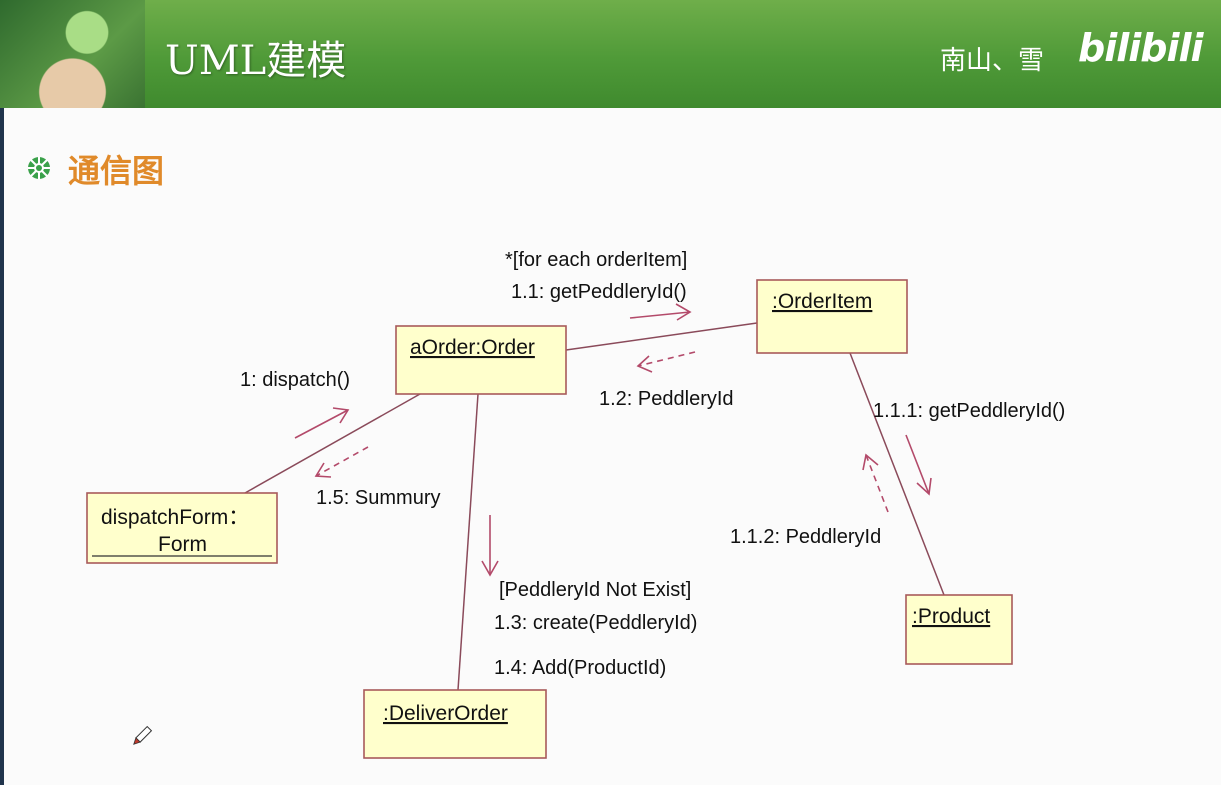 This screenshot has width=1221, height=785. Describe the element at coordinates (805, 537) in the screenshot. I see `message-1-1-2-label: 1.1.2: PeddleryId` at that location.